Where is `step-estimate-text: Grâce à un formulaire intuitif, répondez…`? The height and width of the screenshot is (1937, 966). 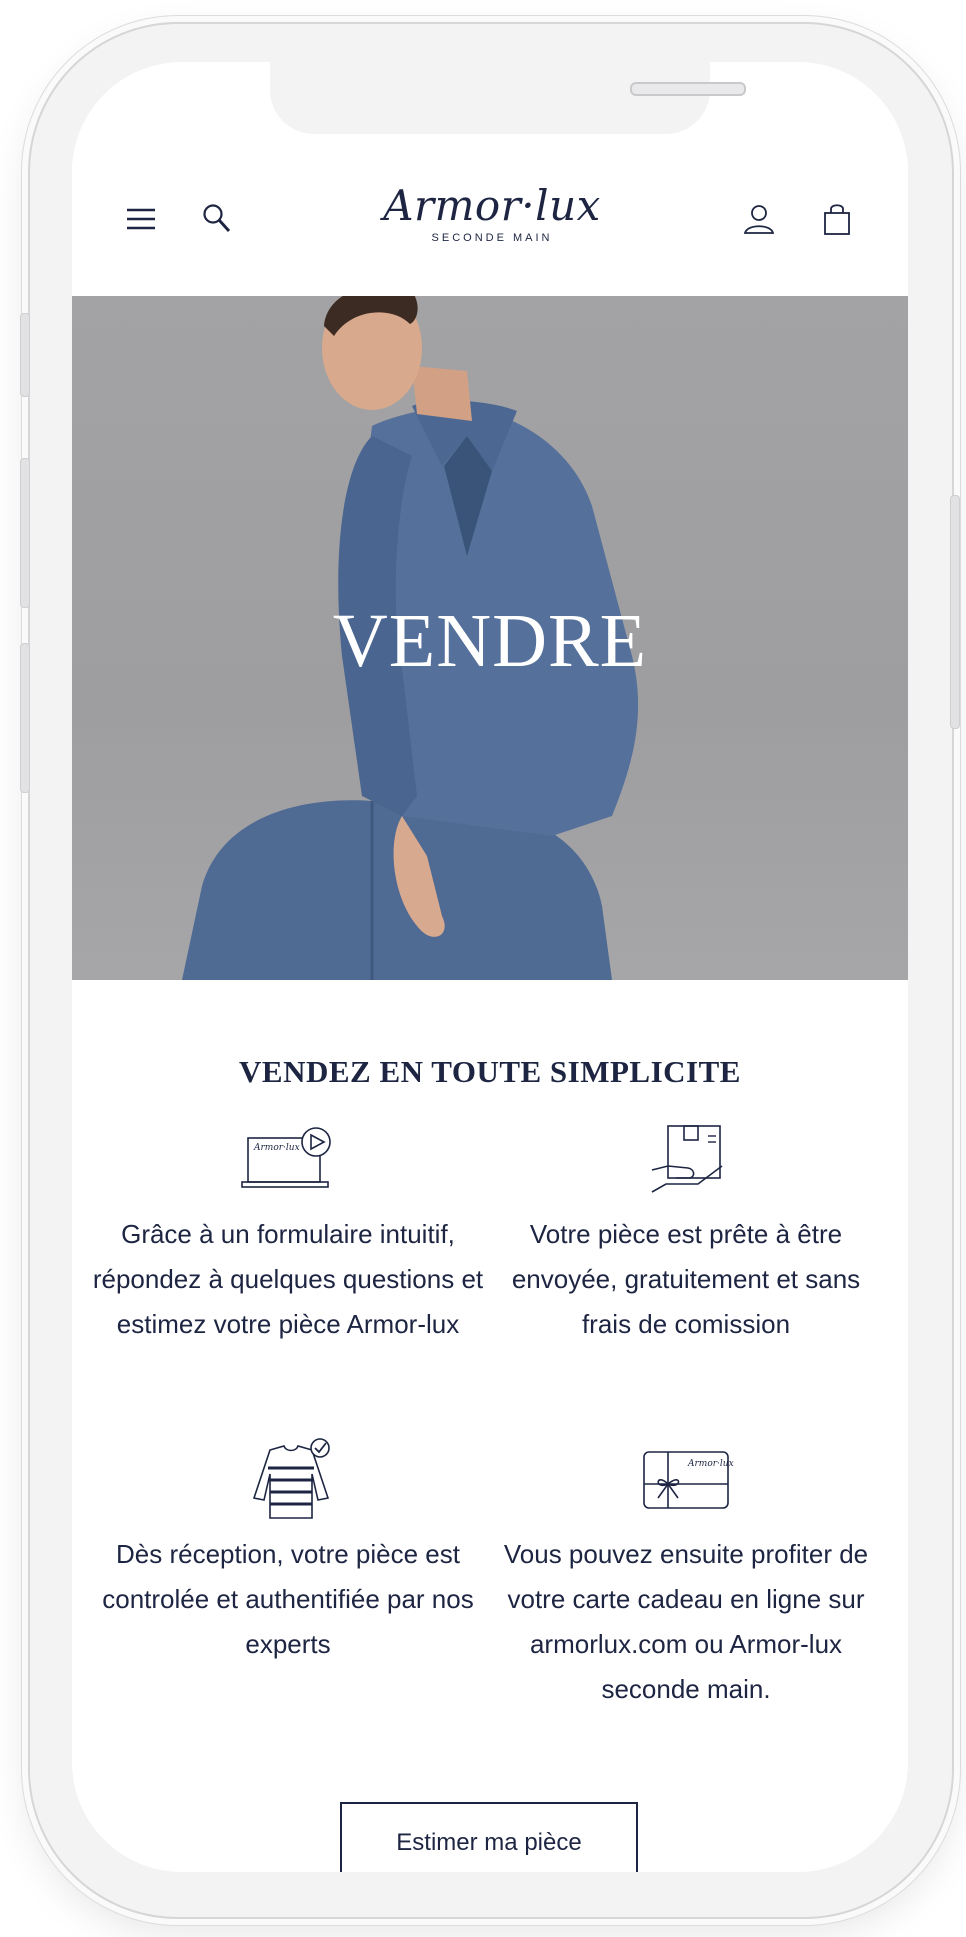
step-estimate-text: Grâce à un formulaire intuitif, répondez… is located at coordinates (288, 1279).